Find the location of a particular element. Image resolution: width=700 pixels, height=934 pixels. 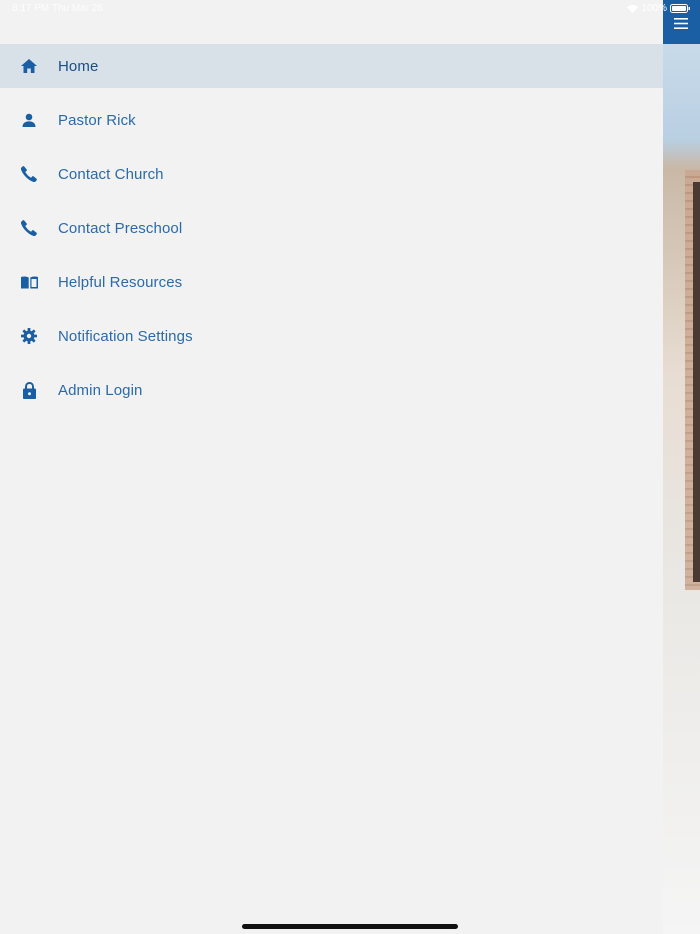

building-window is located at coordinates (696, 382).